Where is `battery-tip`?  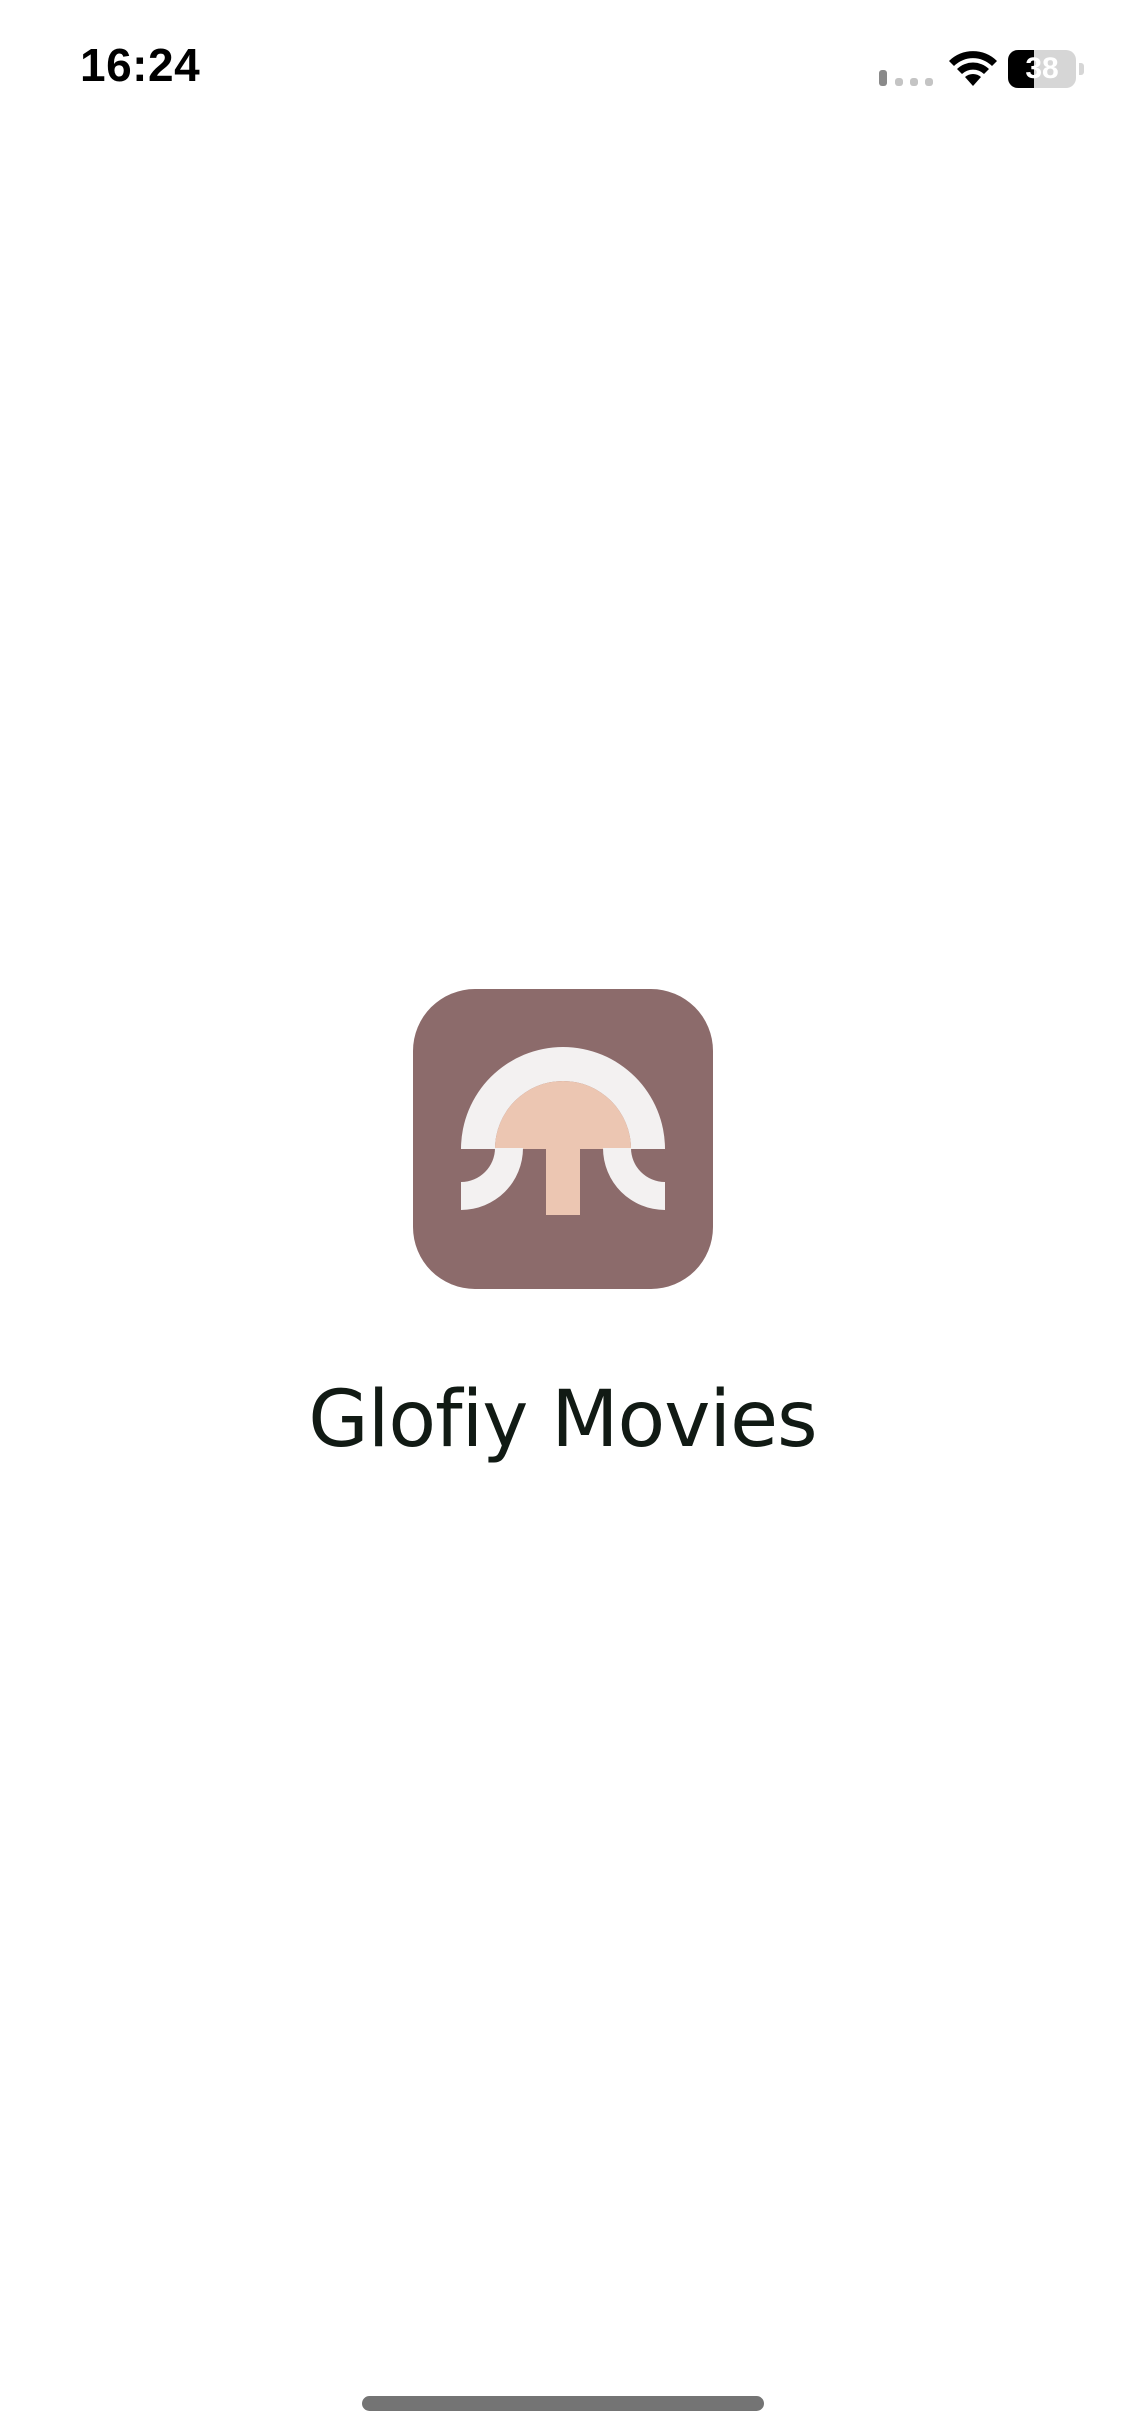 battery-tip is located at coordinates (1081, 69).